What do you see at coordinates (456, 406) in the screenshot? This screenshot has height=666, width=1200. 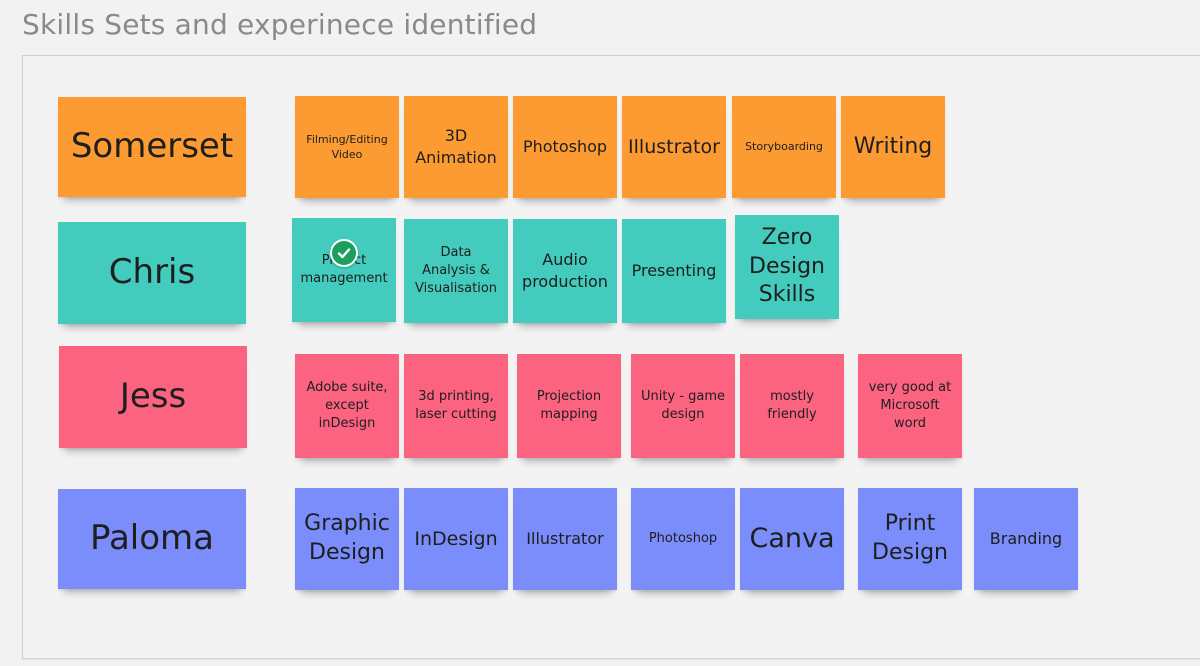 I see `skill-note: 3d printing, laser cutting` at bounding box center [456, 406].